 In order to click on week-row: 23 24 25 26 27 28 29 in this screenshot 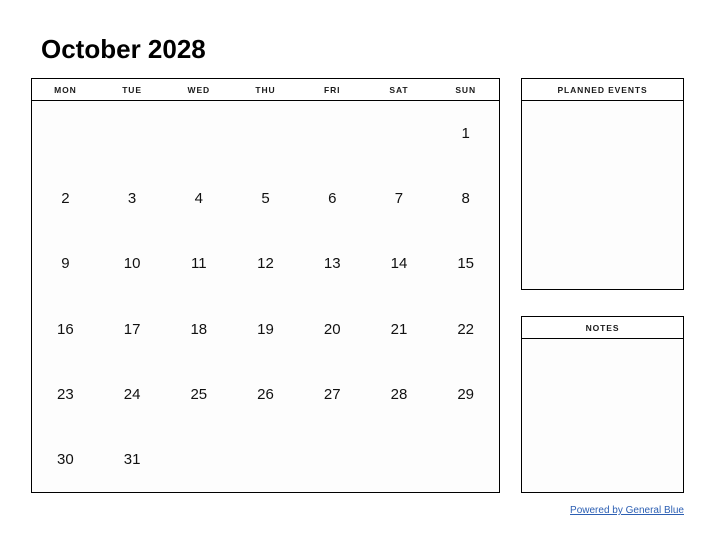, I will do `click(265, 394)`.